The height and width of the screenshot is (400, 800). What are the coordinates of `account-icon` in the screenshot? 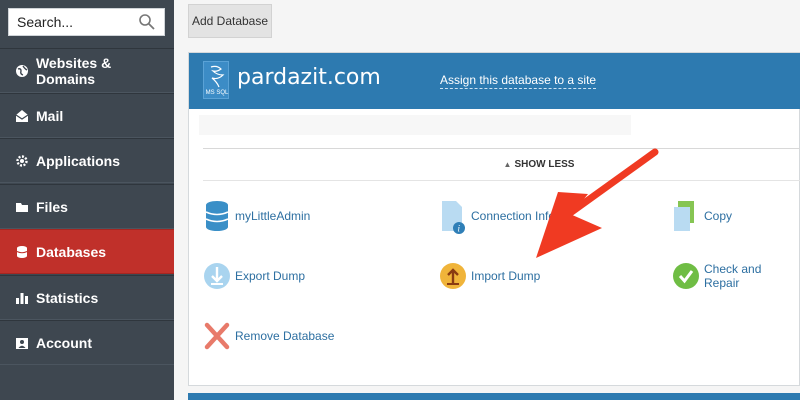 It's located at (22, 343).